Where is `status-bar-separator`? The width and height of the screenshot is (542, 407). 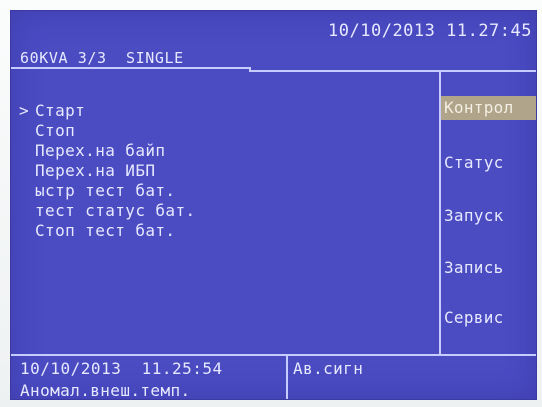 status-bar-separator is located at coordinates (287, 376).